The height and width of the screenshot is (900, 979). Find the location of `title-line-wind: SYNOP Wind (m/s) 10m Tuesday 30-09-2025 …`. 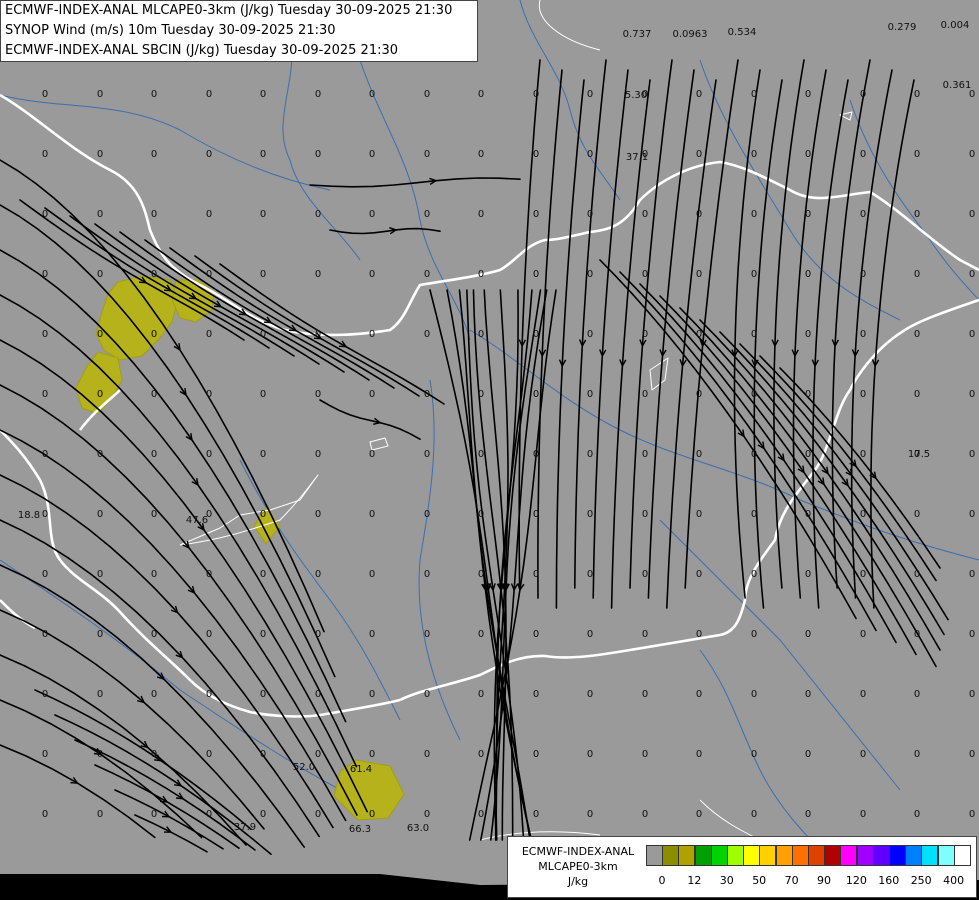

title-line-wind: SYNOP Wind (m/s) 10m Tuesday 30-09-2025 … is located at coordinates (170, 30).